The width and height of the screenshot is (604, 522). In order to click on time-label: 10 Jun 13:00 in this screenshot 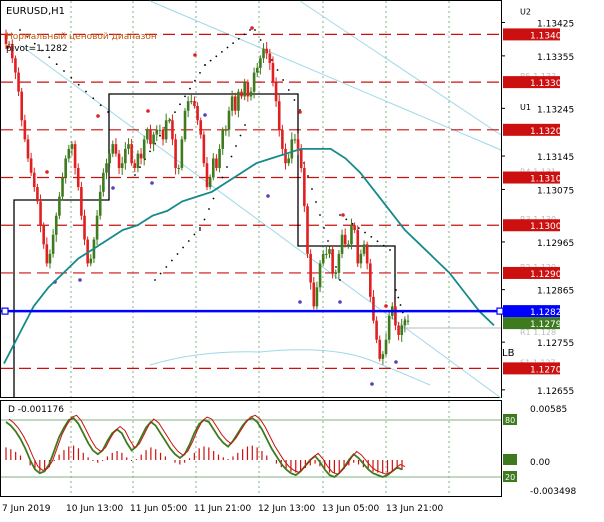, I will do `click(94, 509)`.